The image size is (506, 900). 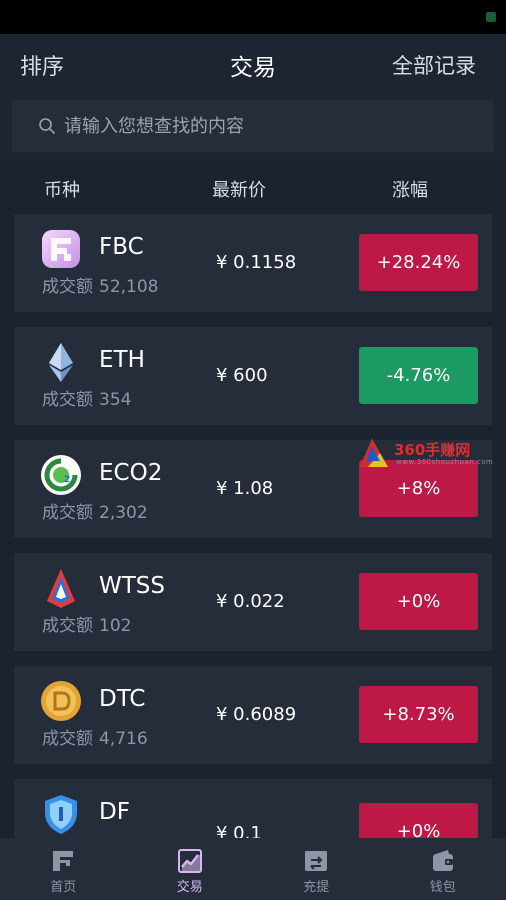 I want to click on coin-row-wtss: WTSS 成交额 102 ¥ 0.022 +0%, so click(x=253, y=602).